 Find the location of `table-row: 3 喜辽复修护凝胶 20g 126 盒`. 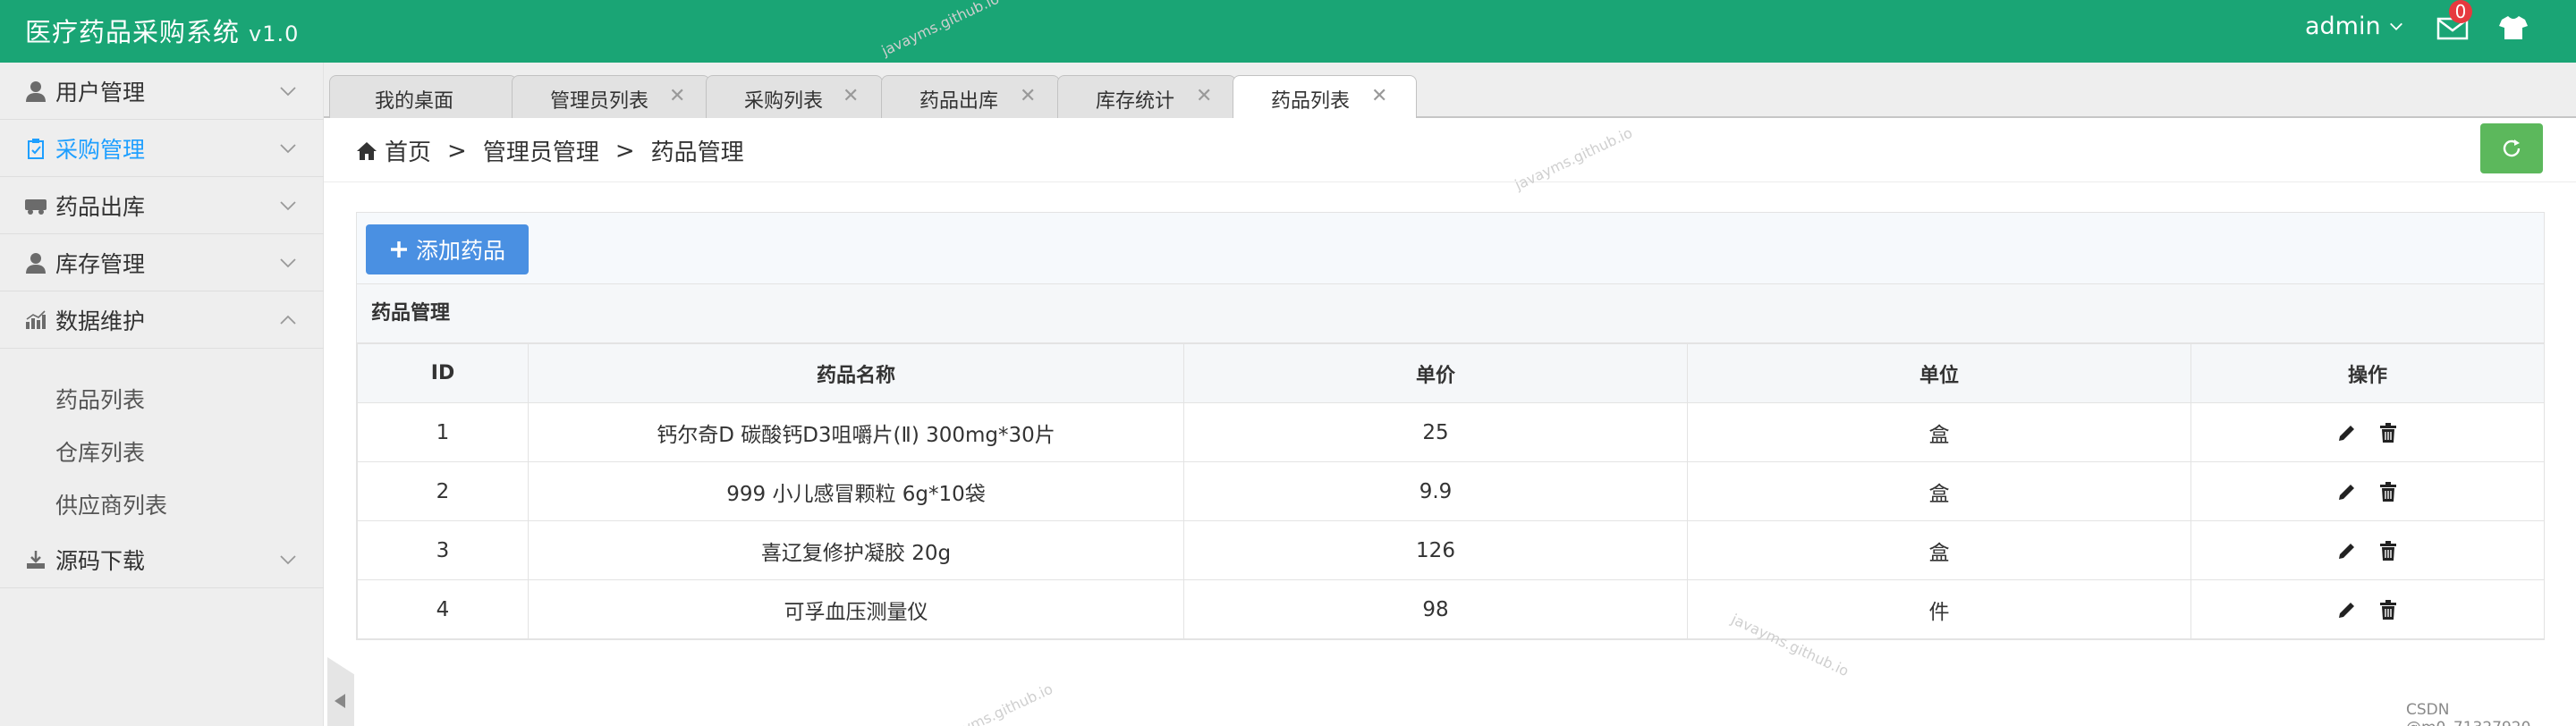

table-row: 3 喜辽复修护凝胶 20g 126 盒 is located at coordinates (1451, 550).